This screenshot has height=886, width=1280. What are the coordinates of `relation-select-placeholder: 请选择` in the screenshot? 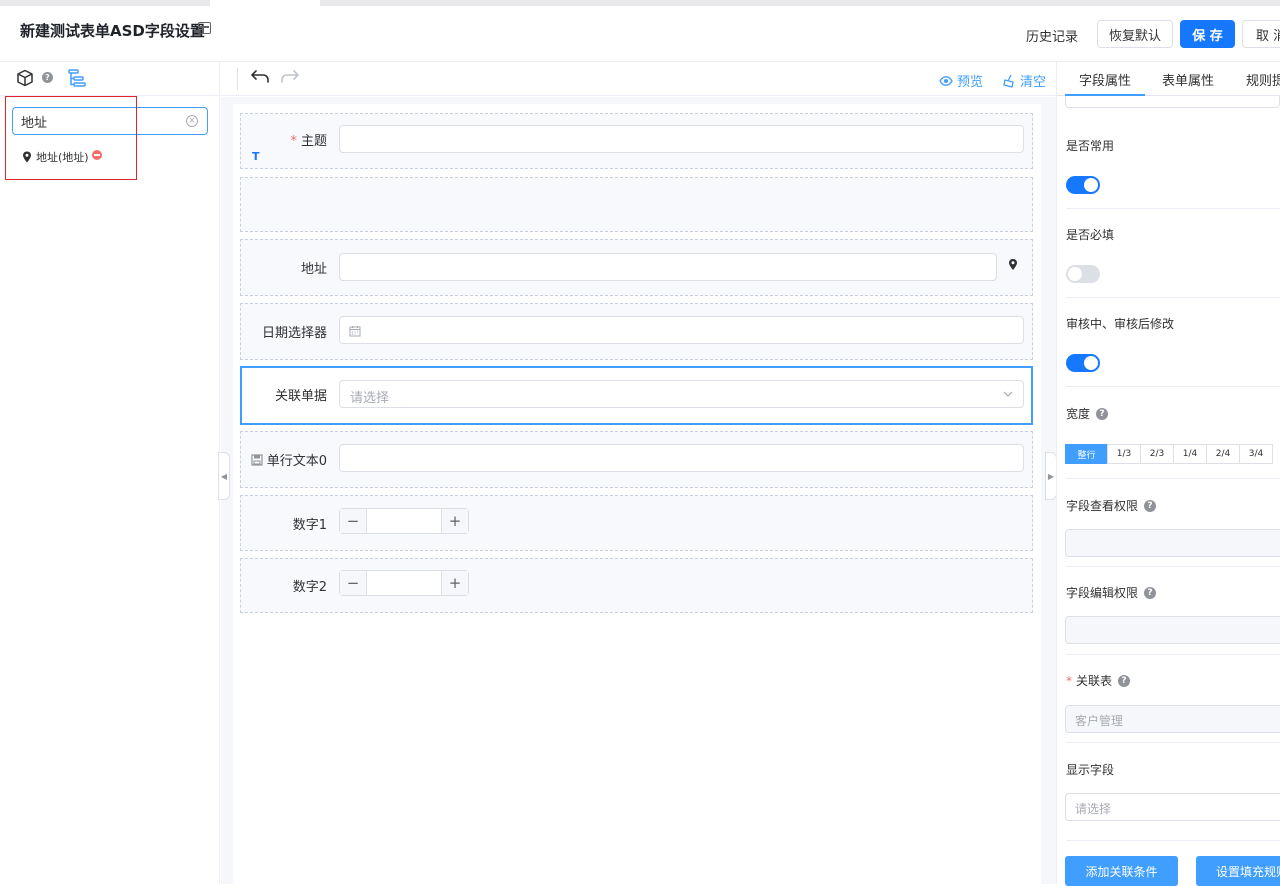 It's located at (370, 398).